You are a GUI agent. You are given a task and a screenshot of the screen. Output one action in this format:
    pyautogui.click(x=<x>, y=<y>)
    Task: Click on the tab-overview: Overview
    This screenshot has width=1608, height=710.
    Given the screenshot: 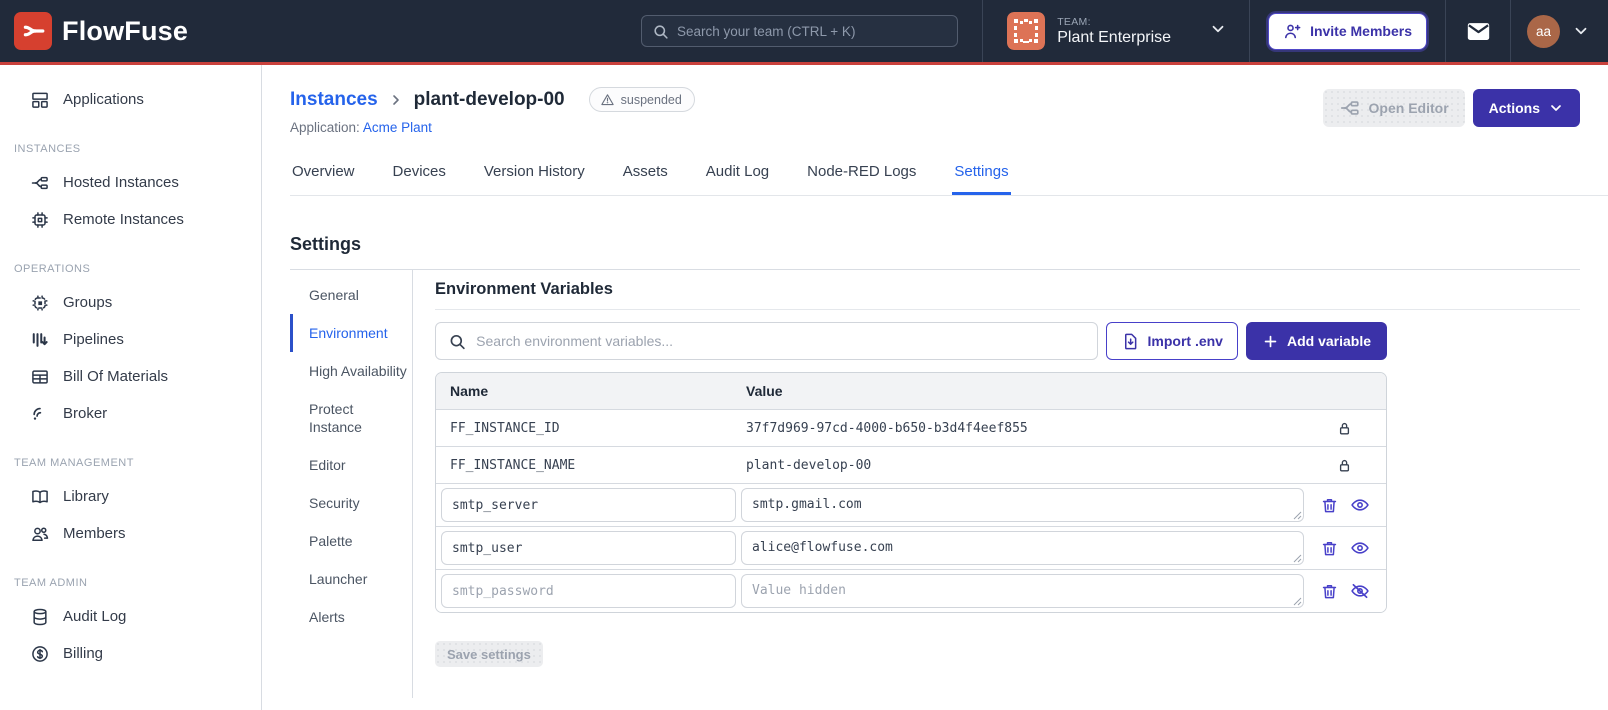 What is the action you would take?
    pyautogui.click(x=323, y=176)
    